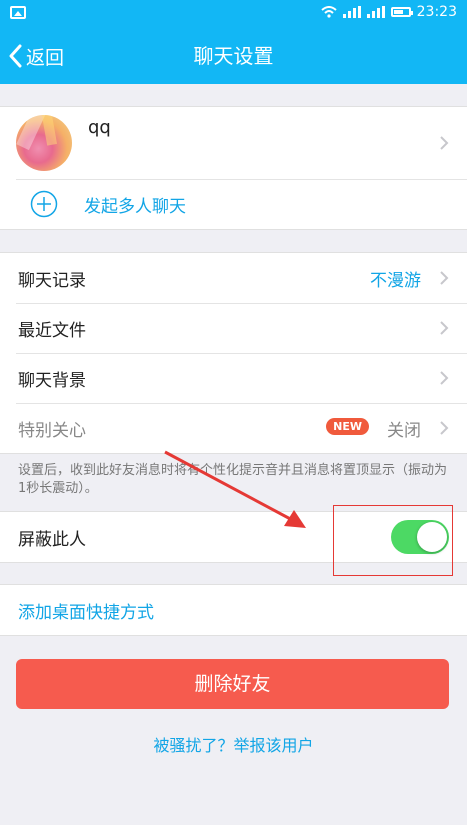 The image size is (467, 825). What do you see at coordinates (404, 430) in the screenshot?
I see `special-care-value: 关闭` at bounding box center [404, 430].